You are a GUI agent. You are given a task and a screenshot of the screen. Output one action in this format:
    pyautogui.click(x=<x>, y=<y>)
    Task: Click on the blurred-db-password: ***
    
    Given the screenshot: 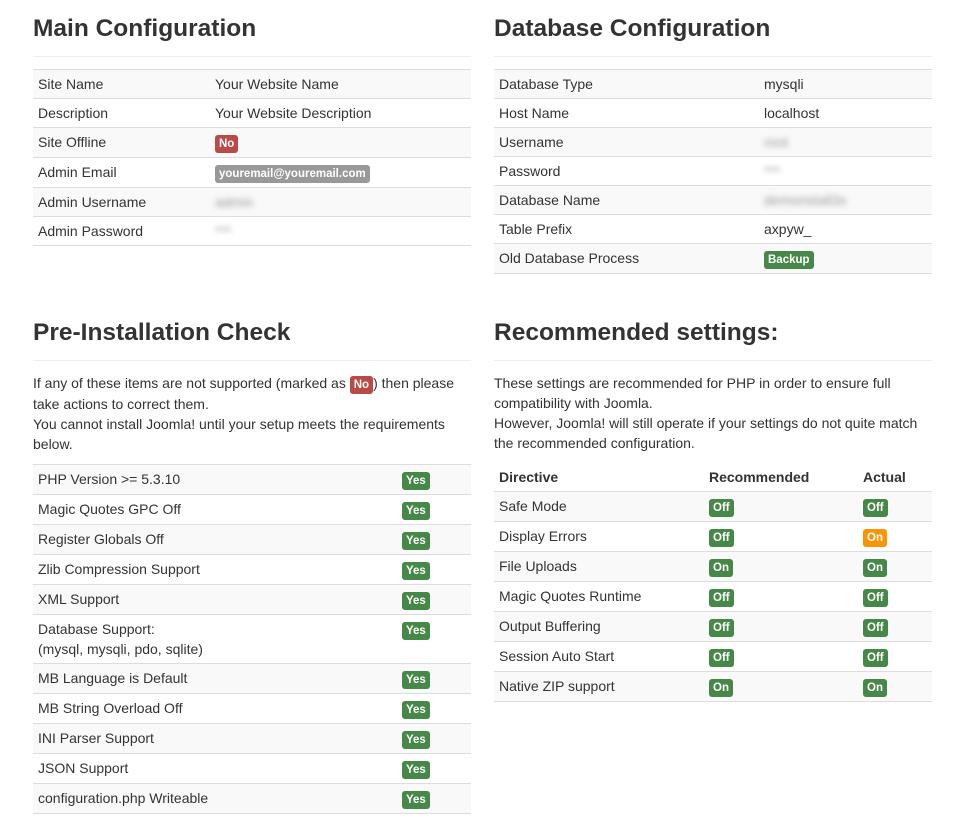 What is the action you would take?
    pyautogui.click(x=772, y=171)
    